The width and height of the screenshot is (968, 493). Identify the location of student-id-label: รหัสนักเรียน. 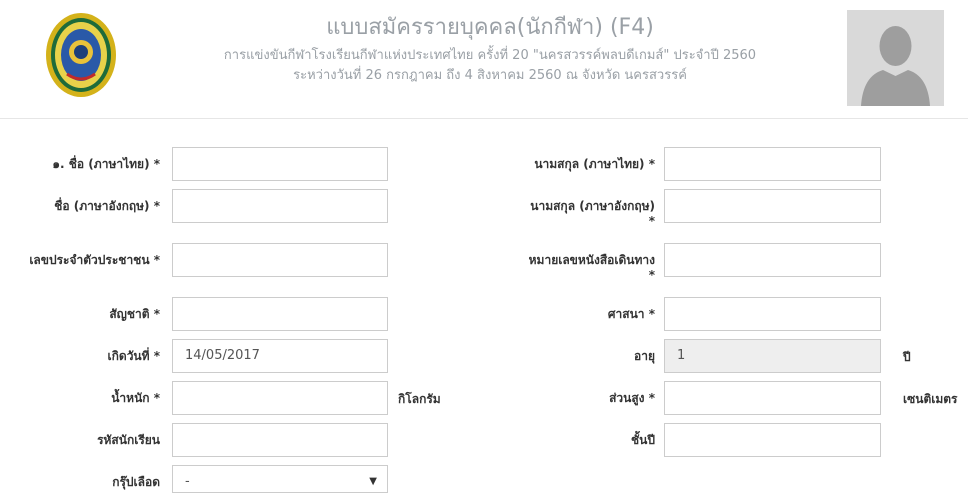
(128, 440).